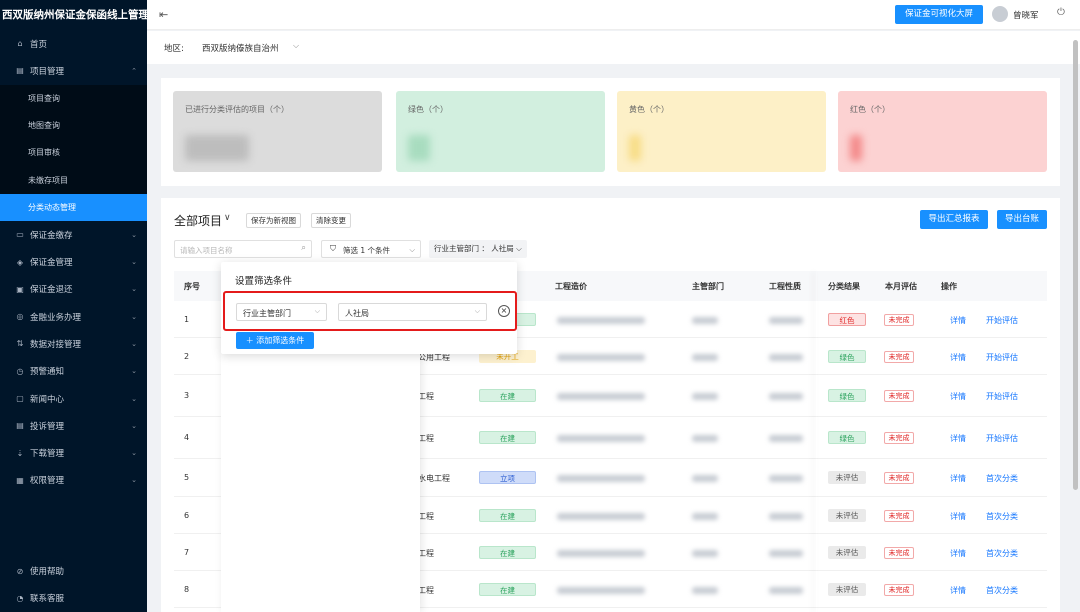 The image size is (1080, 612). Describe the element at coordinates (635, 148) in the screenshot. I see `stat-value-blurred` at that location.